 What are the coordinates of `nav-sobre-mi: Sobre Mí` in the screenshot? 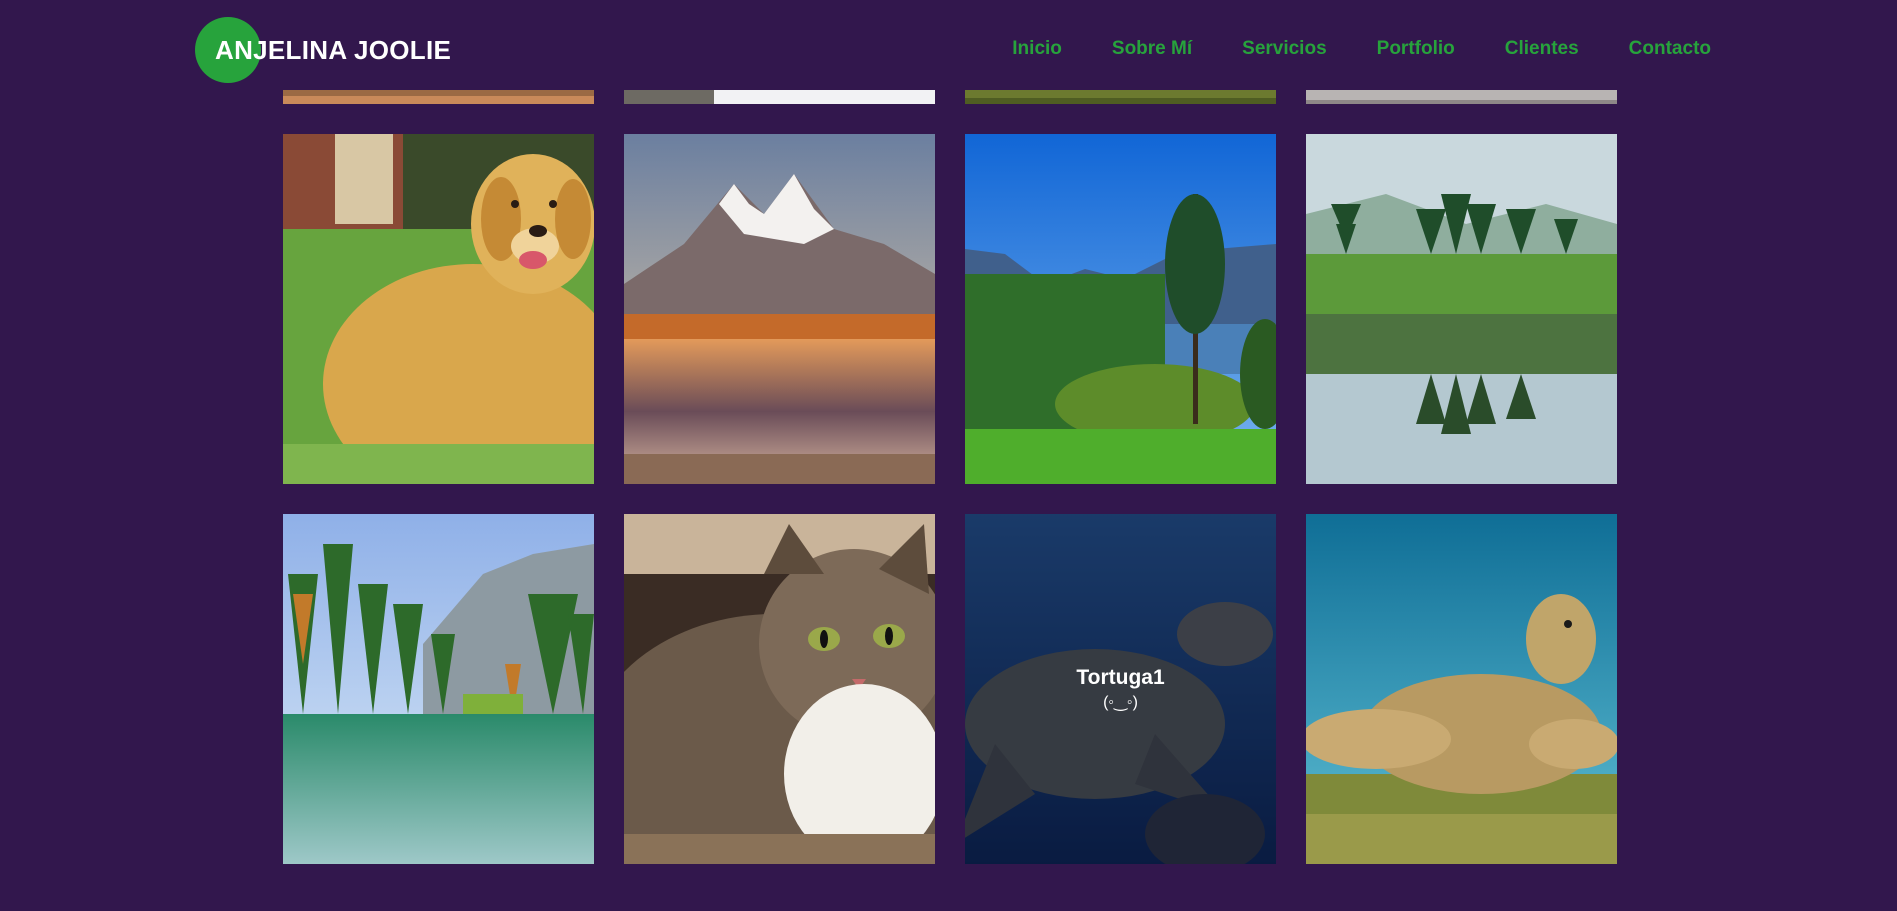 It's located at (1152, 49).